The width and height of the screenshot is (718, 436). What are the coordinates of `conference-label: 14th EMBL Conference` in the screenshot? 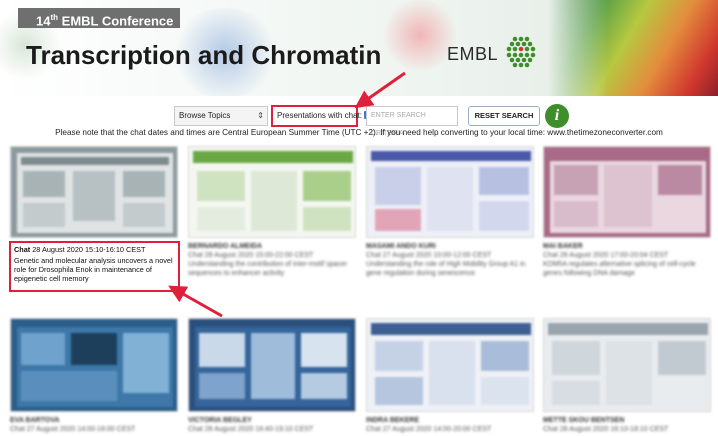 It's located at (99, 18).